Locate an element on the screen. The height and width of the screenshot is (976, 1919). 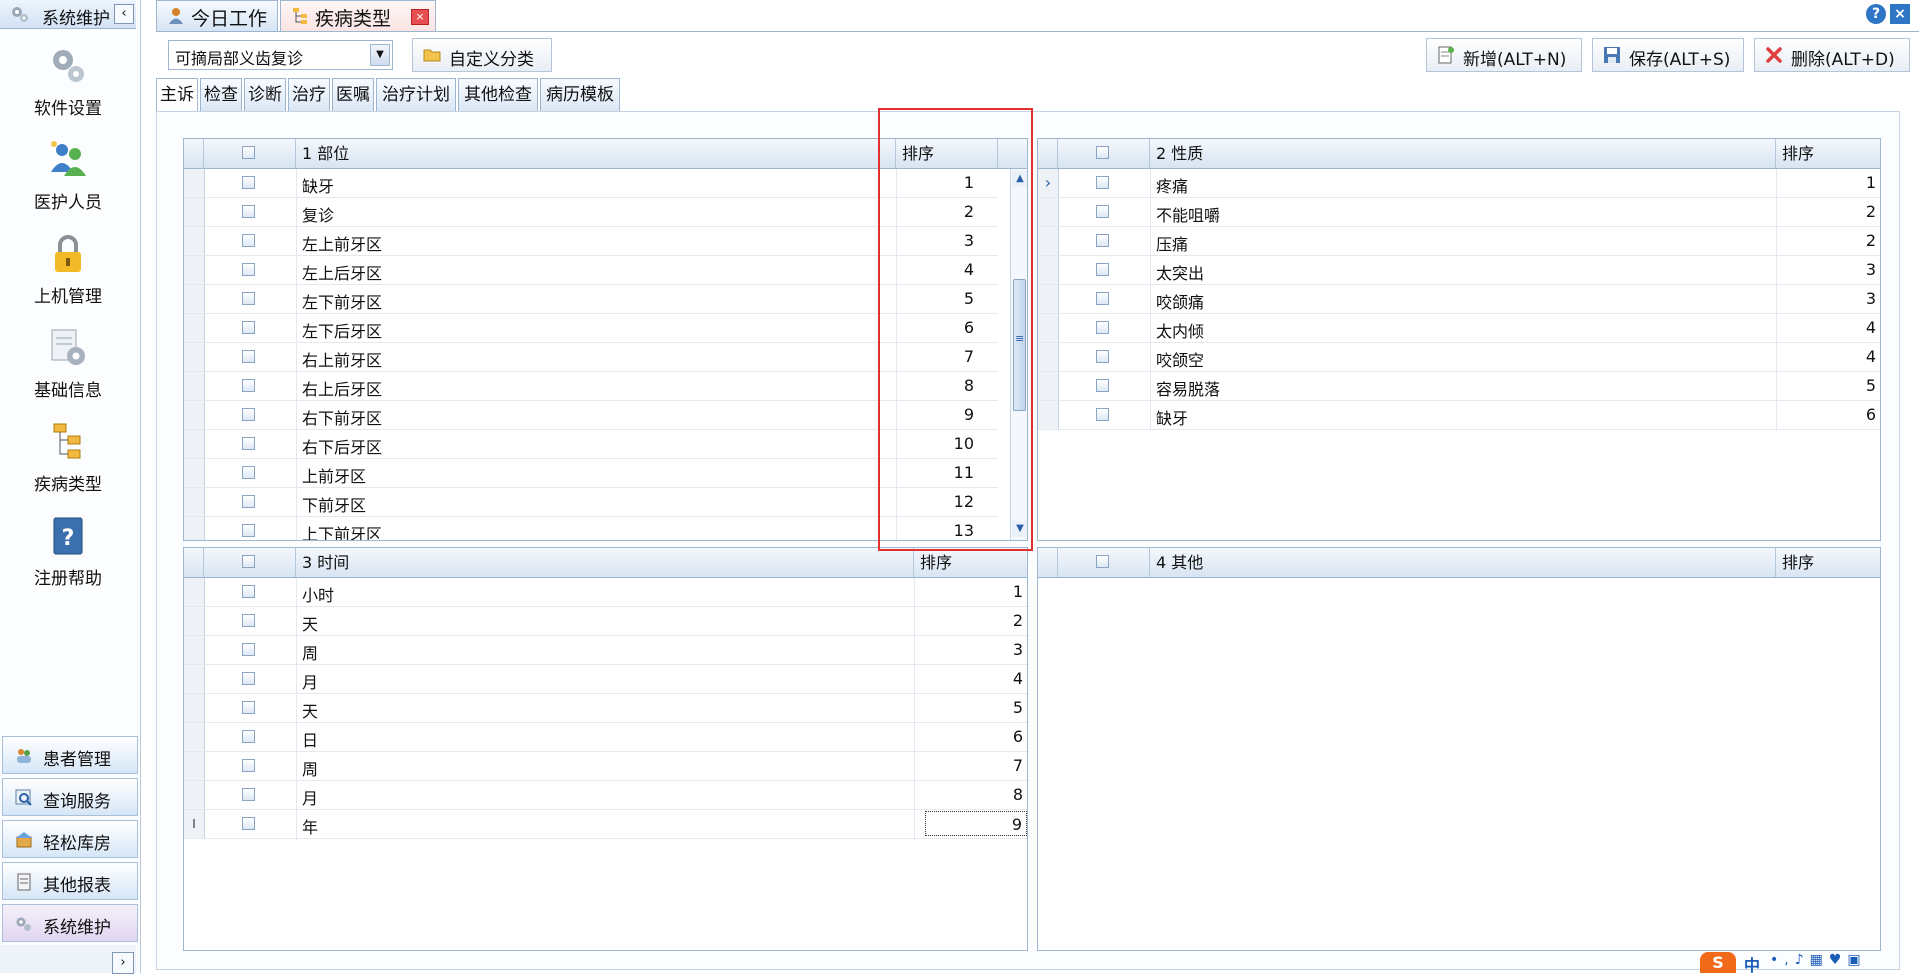
header-name: 4 其他 is located at coordinates (1463, 562).